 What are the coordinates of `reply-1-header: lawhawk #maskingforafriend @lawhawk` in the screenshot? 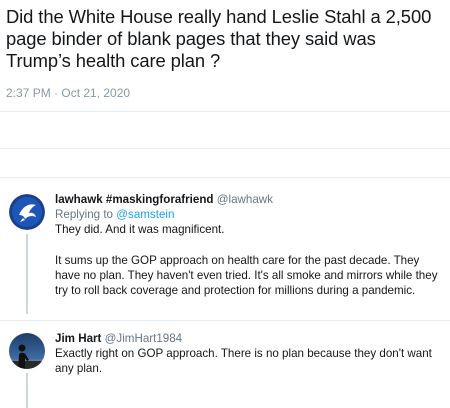 It's located at (249, 199).